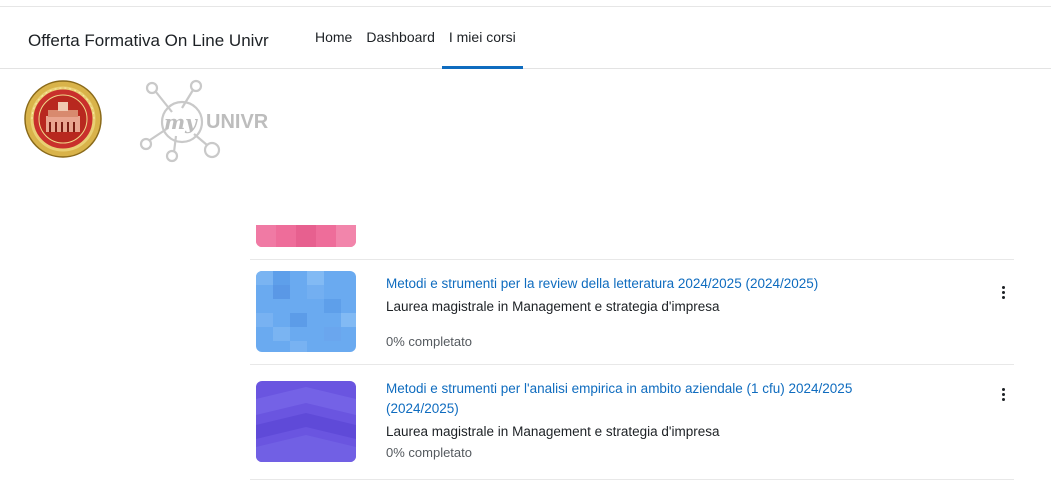 This screenshot has width=1051, height=481. What do you see at coordinates (337, 37) in the screenshot?
I see `nav-home: Home` at bounding box center [337, 37].